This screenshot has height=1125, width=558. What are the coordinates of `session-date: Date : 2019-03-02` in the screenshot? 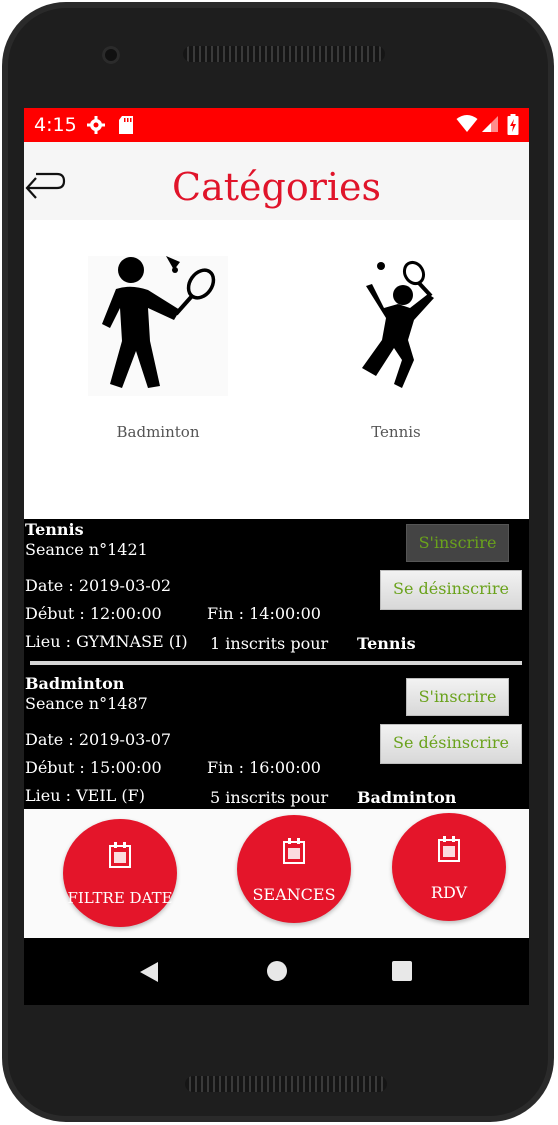 It's located at (98, 585).